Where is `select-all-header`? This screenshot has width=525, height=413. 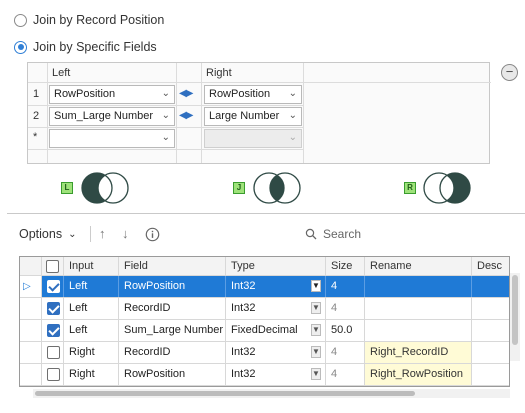
select-all-header is located at coordinates (53, 266).